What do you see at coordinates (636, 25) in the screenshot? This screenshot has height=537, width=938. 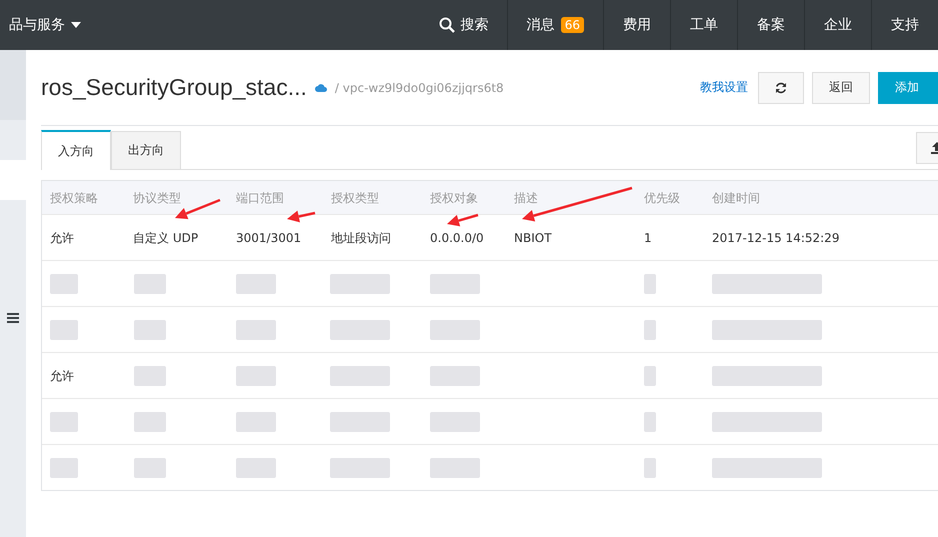 I see `nav-item: 费用` at bounding box center [636, 25].